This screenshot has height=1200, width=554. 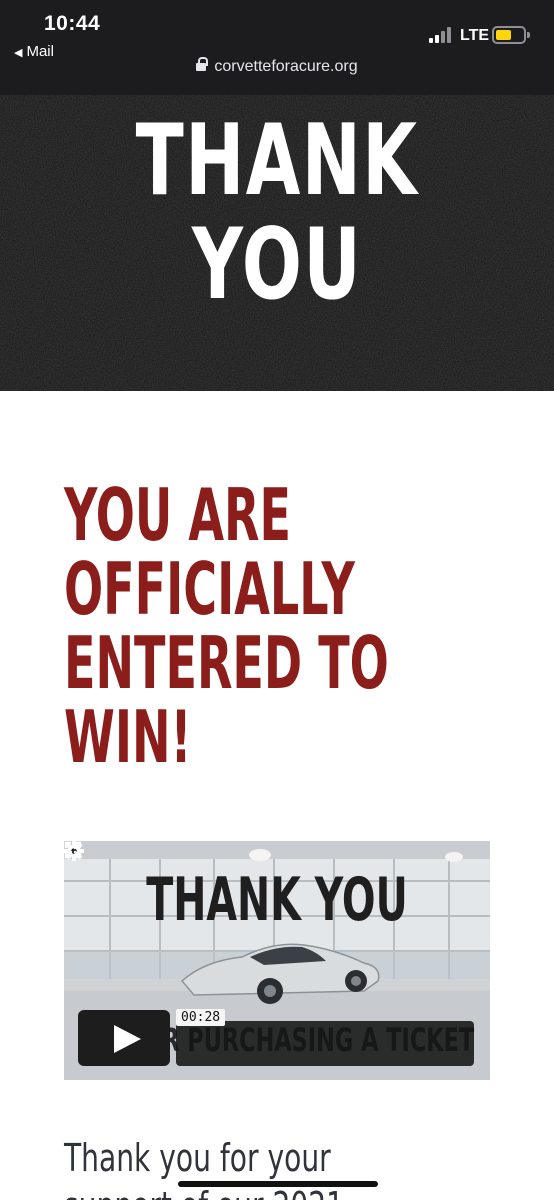 I want to click on fullscreen-icon, so click(x=73, y=850).